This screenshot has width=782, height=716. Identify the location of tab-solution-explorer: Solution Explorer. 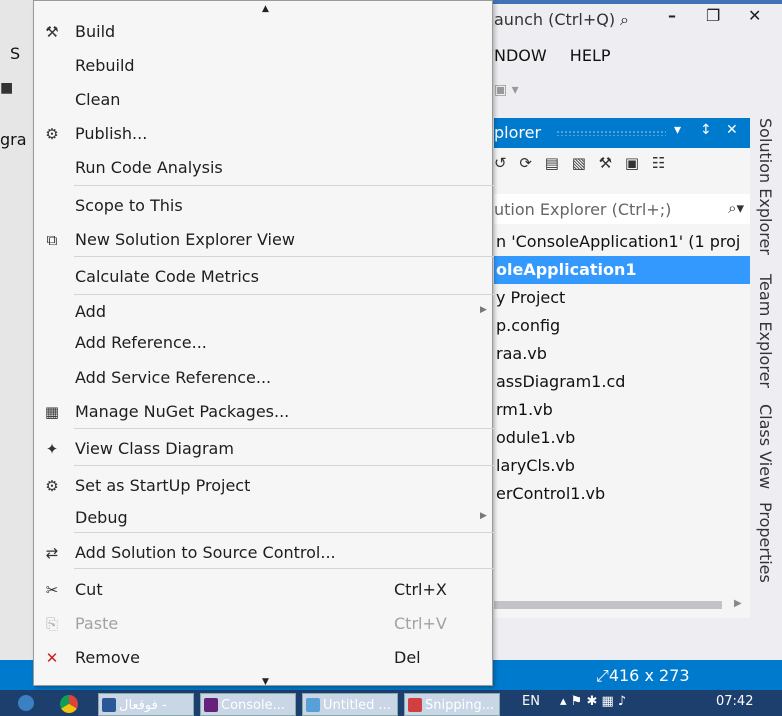
(765, 186).